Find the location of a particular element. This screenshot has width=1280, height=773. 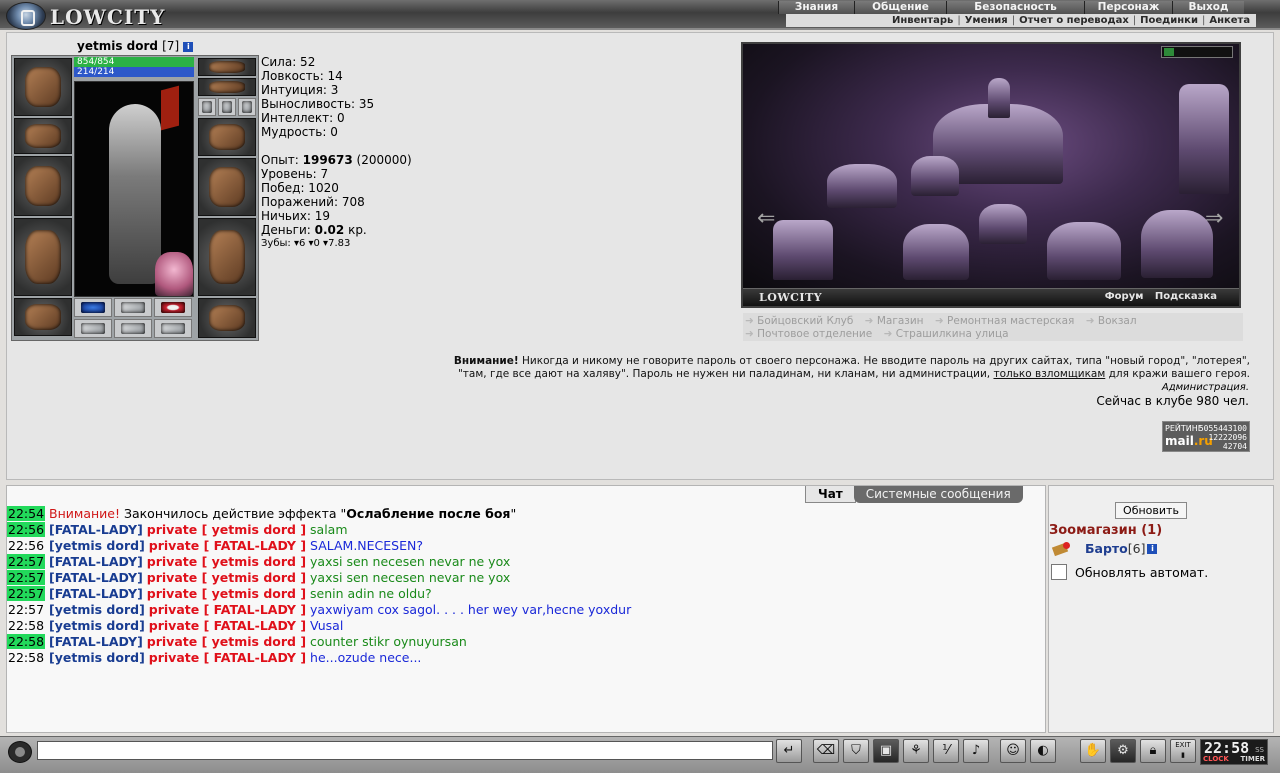

arrow-right-icon: ⇒ is located at coordinates (1214, 218).